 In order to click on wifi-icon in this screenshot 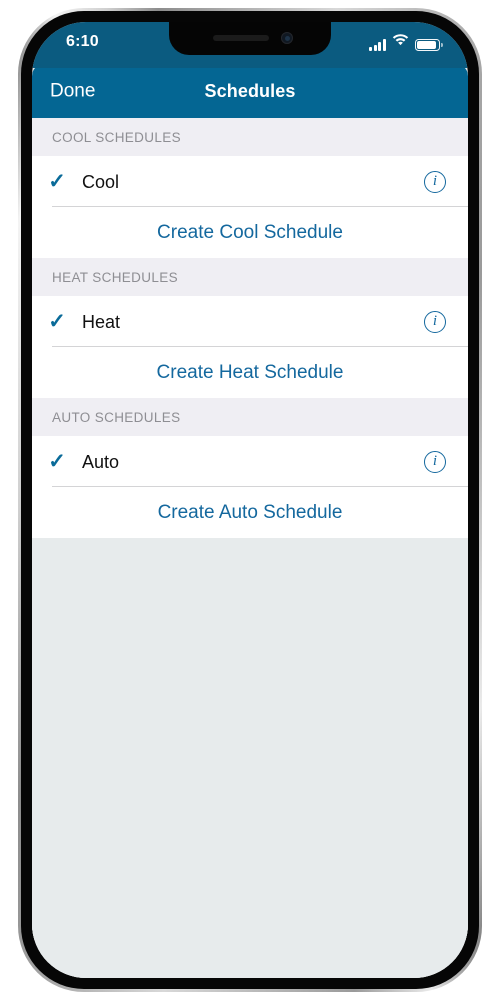, I will do `click(400, 42)`.